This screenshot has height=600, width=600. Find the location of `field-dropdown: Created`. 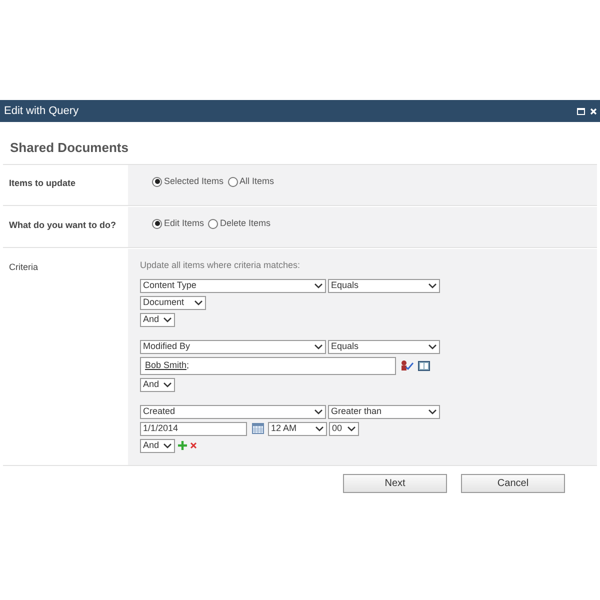

field-dropdown: Created is located at coordinates (233, 411).